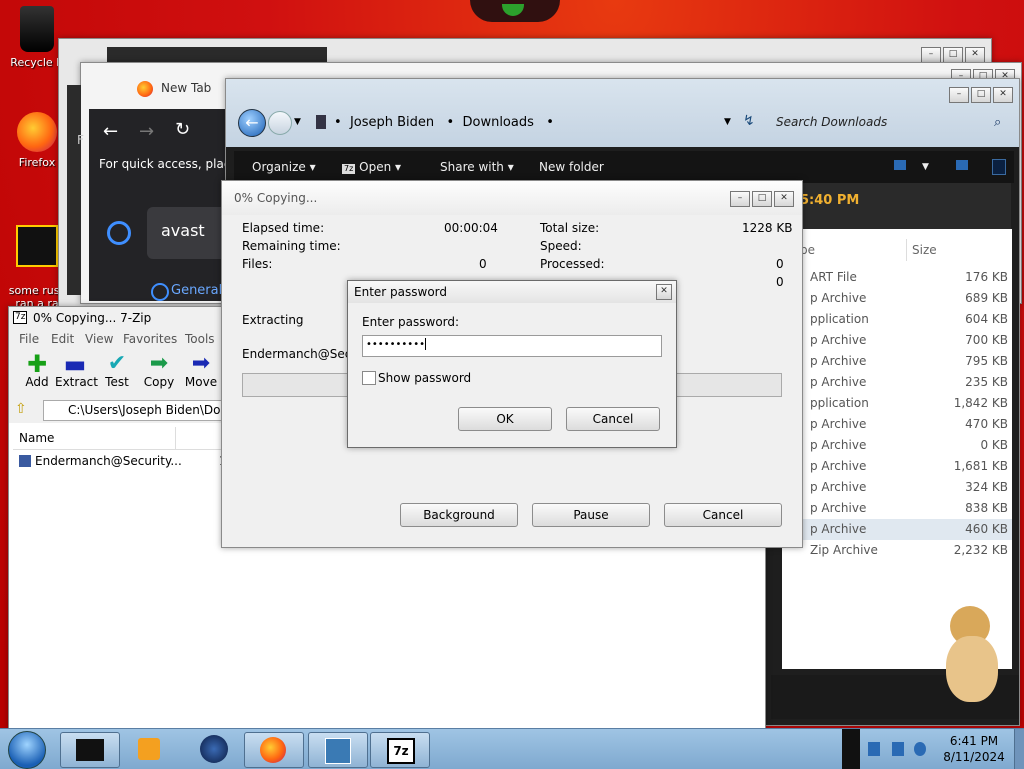 Image resolution: width=1024 pixels, height=769 pixels. I want to click on open-button: 7z Open ▾, so click(371, 167).